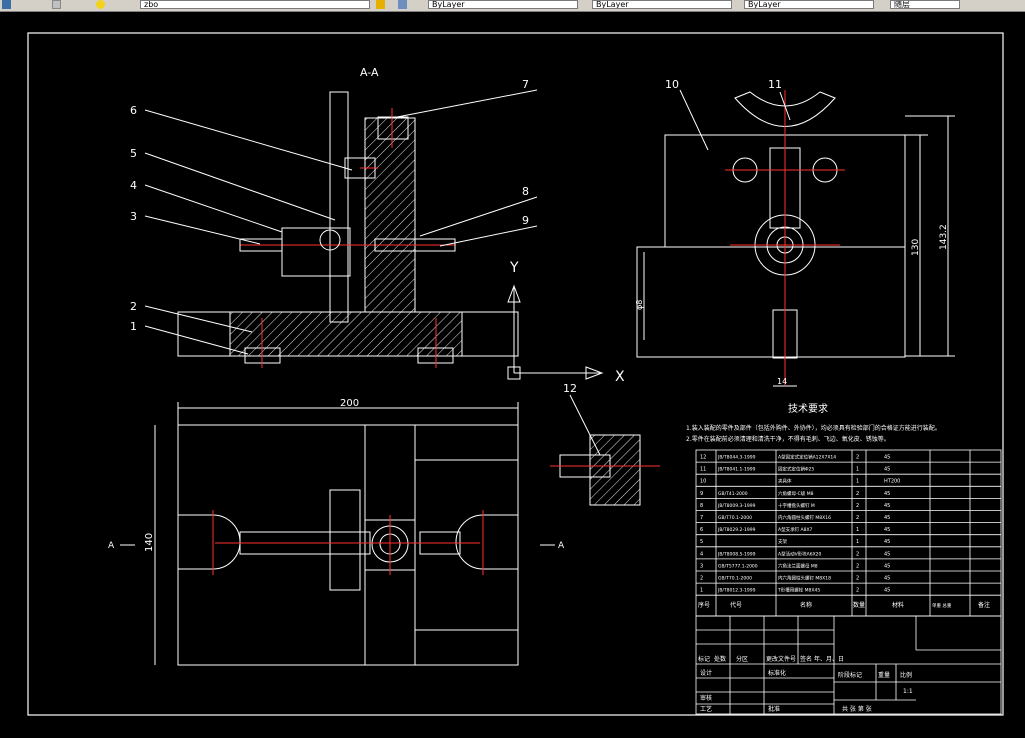 The height and width of the screenshot is (738, 1025). Describe the element at coordinates (514, 268) in the screenshot. I see `ucs-y-label: Y` at that location.